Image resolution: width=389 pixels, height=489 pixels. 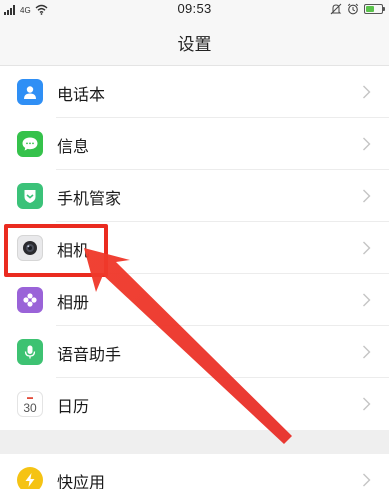 I want to click on settings-item-label: 日历, so click(x=73, y=407).